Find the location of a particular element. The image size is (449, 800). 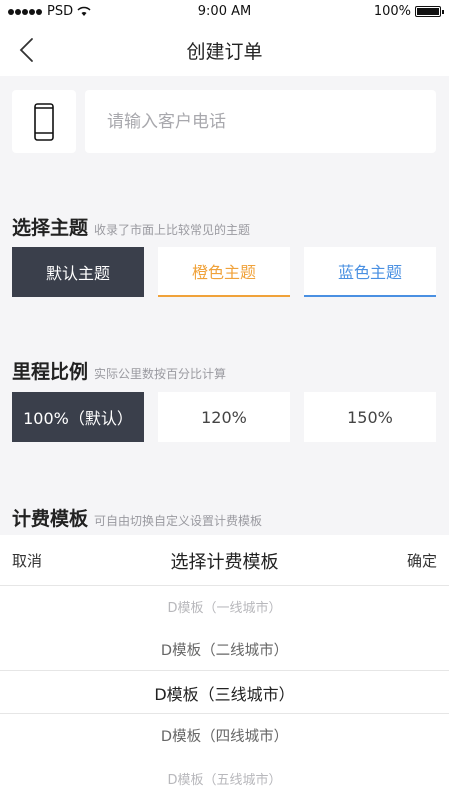

phone-icon-box is located at coordinates (44, 121).